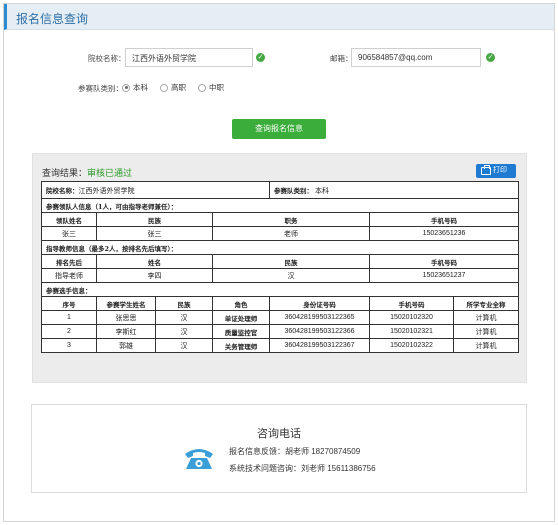 The image size is (558, 525). Describe the element at coordinates (52, 19) in the screenshot. I see `page-title: 报名信息查询` at that location.